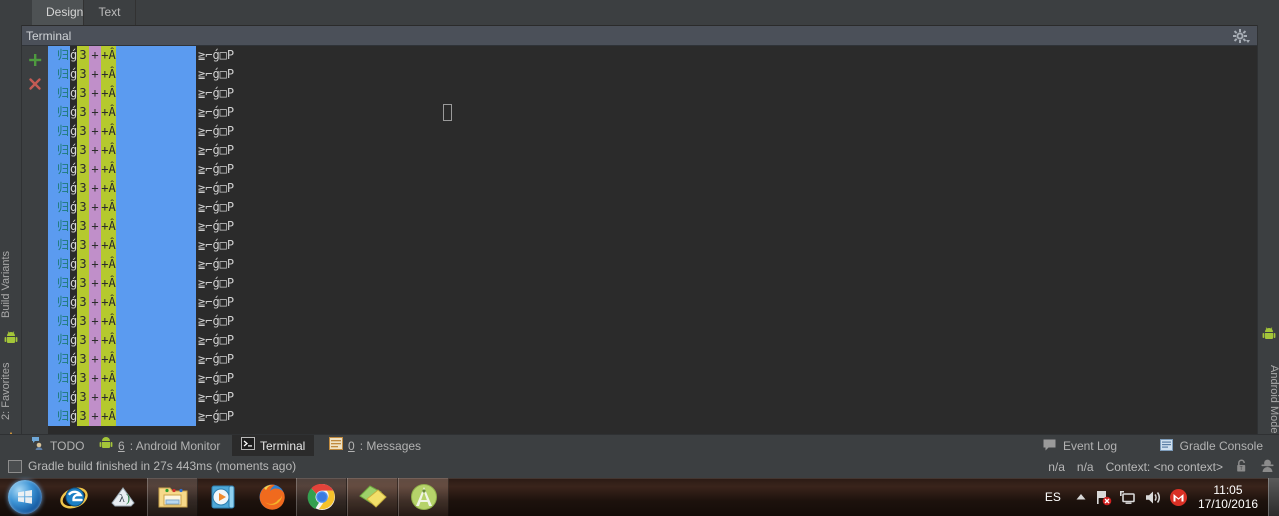 Image resolution: width=1279 pixels, height=516 pixels. I want to click on right-tool-bar: Android Model, so click(1268, 230).